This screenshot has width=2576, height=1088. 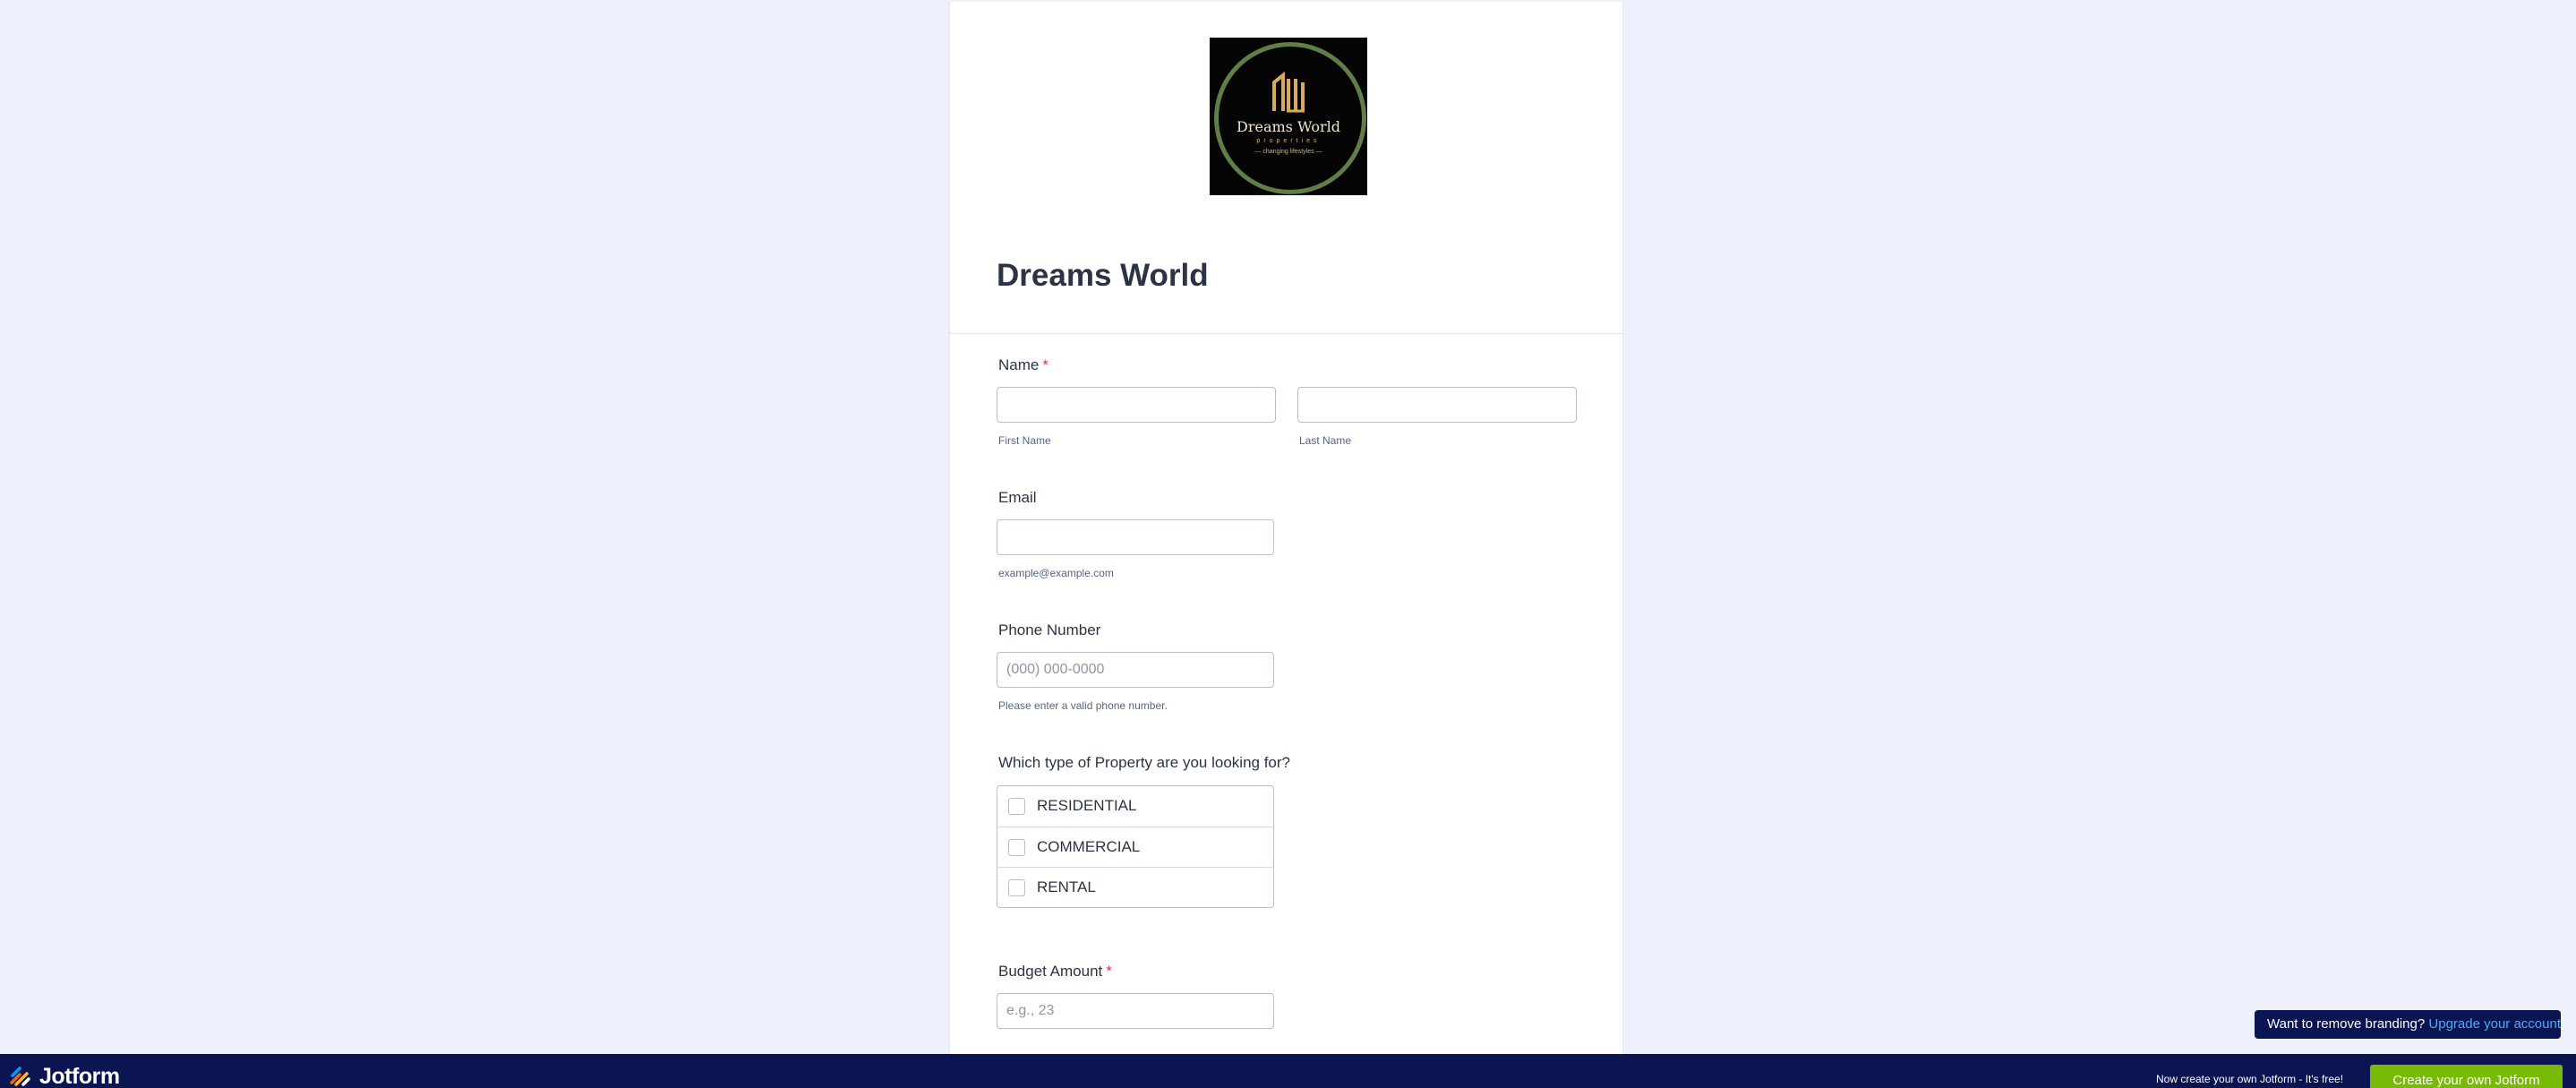 I want to click on last-name-sublabel: Last Name, so click(x=1326, y=440).